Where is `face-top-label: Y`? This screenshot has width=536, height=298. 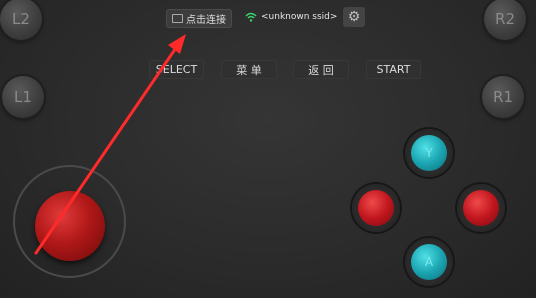
face-top-label: Y is located at coordinates (429, 153).